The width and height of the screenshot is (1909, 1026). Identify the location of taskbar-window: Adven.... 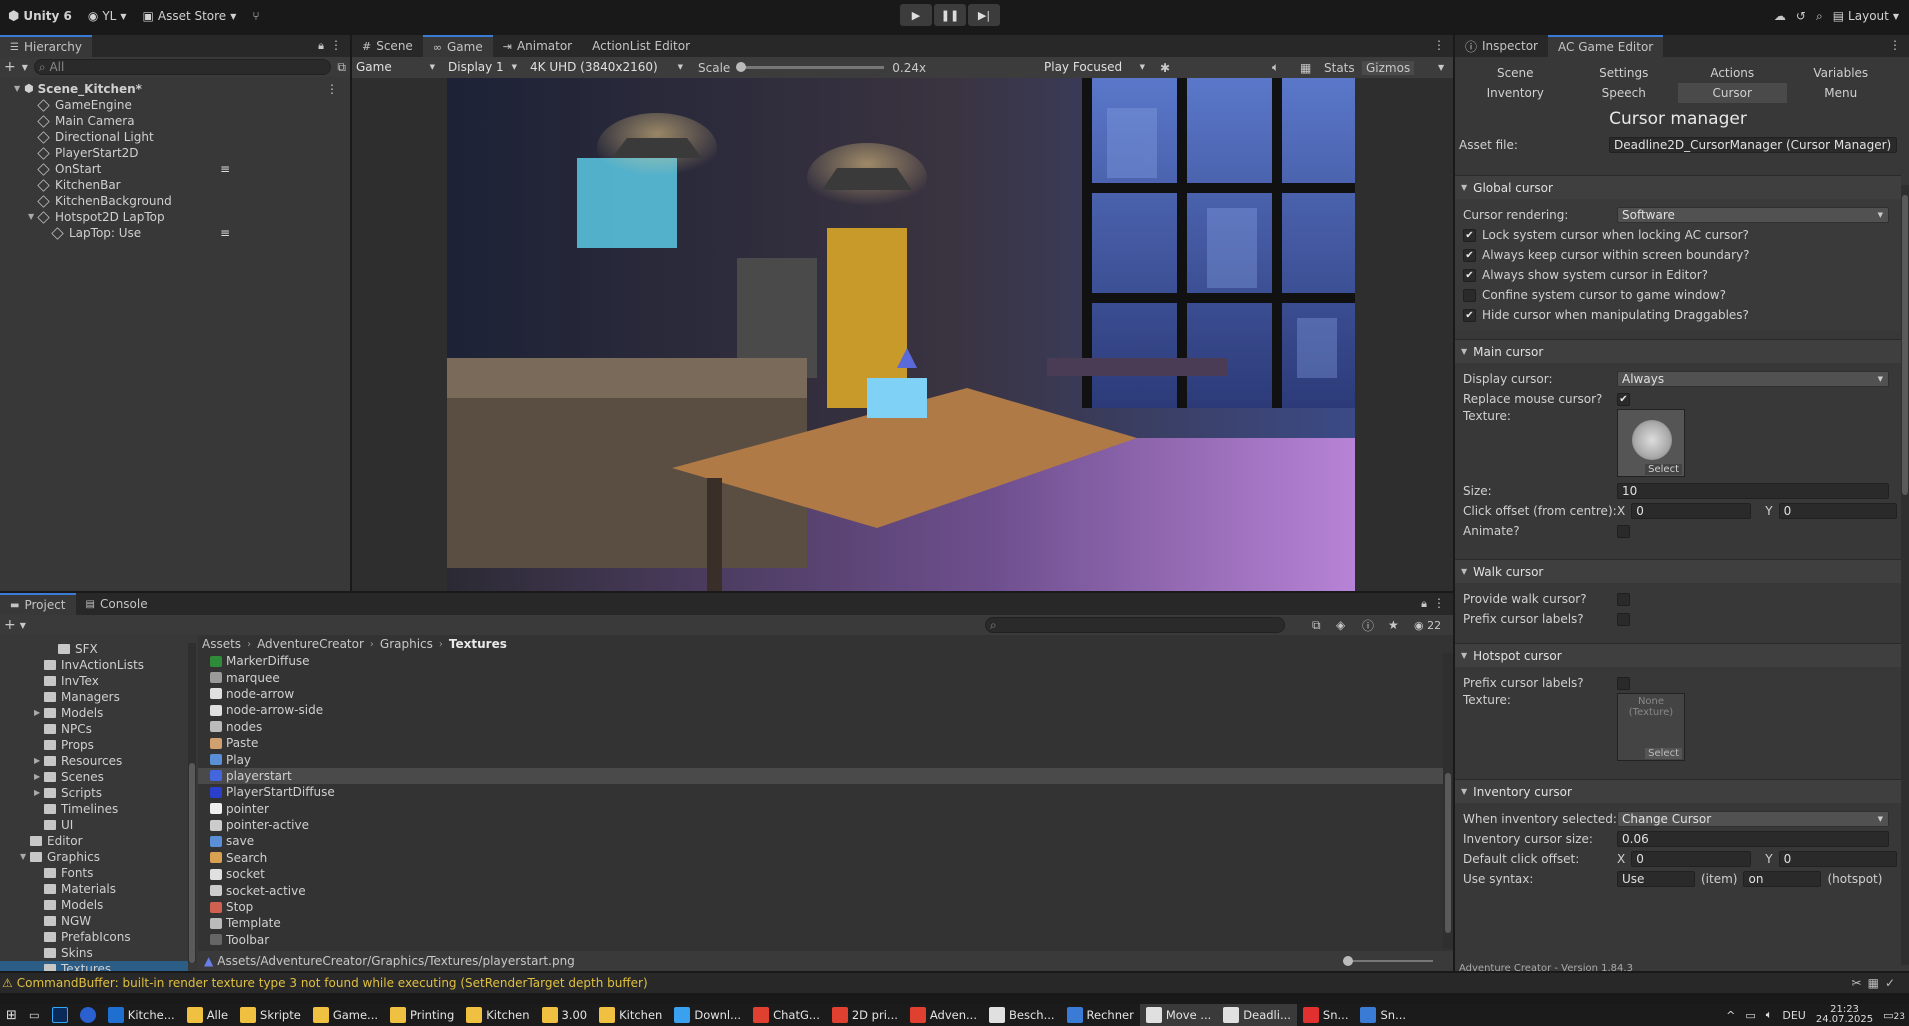
(943, 1015).